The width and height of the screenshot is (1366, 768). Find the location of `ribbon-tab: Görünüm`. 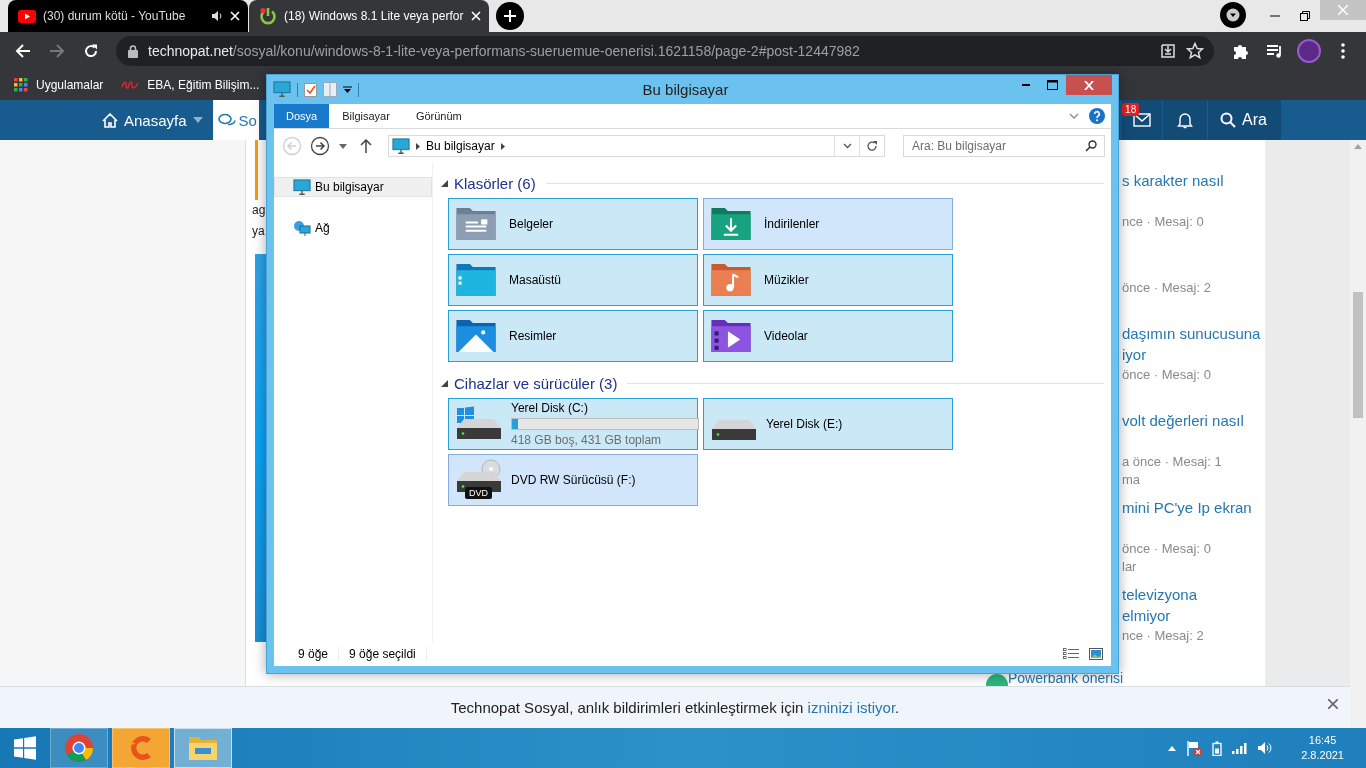

ribbon-tab: Görünüm is located at coordinates (438, 116).